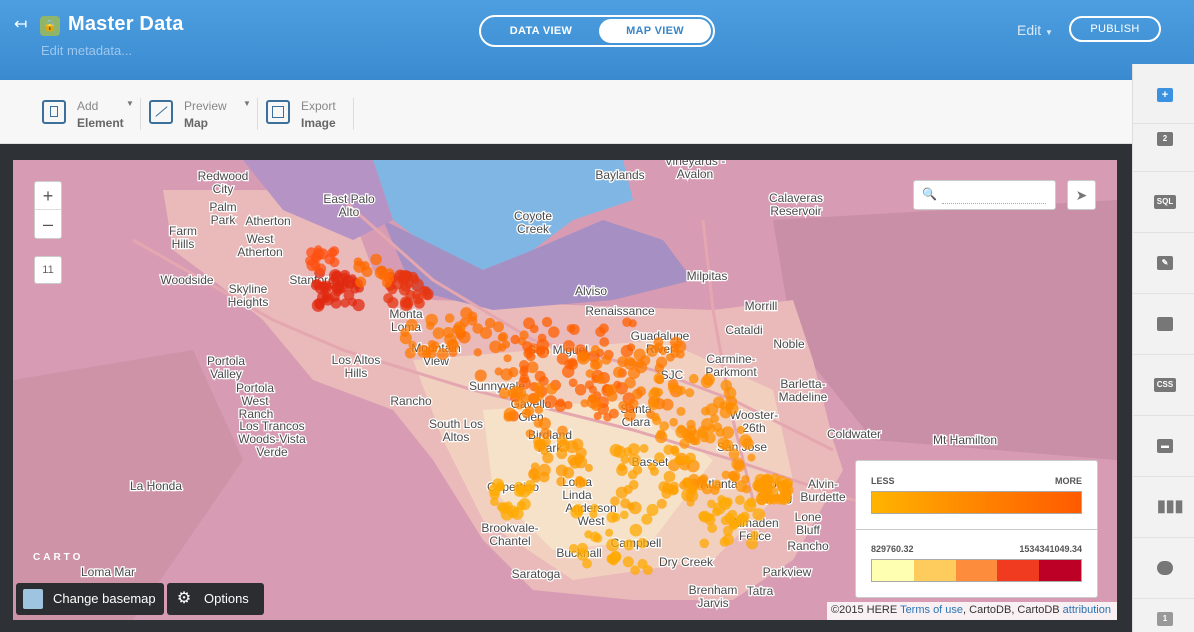 The width and height of the screenshot is (1194, 632). Describe the element at coordinates (931, 610) in the screenshot. I see `terms-of-use-link: Terms of use` at that location.